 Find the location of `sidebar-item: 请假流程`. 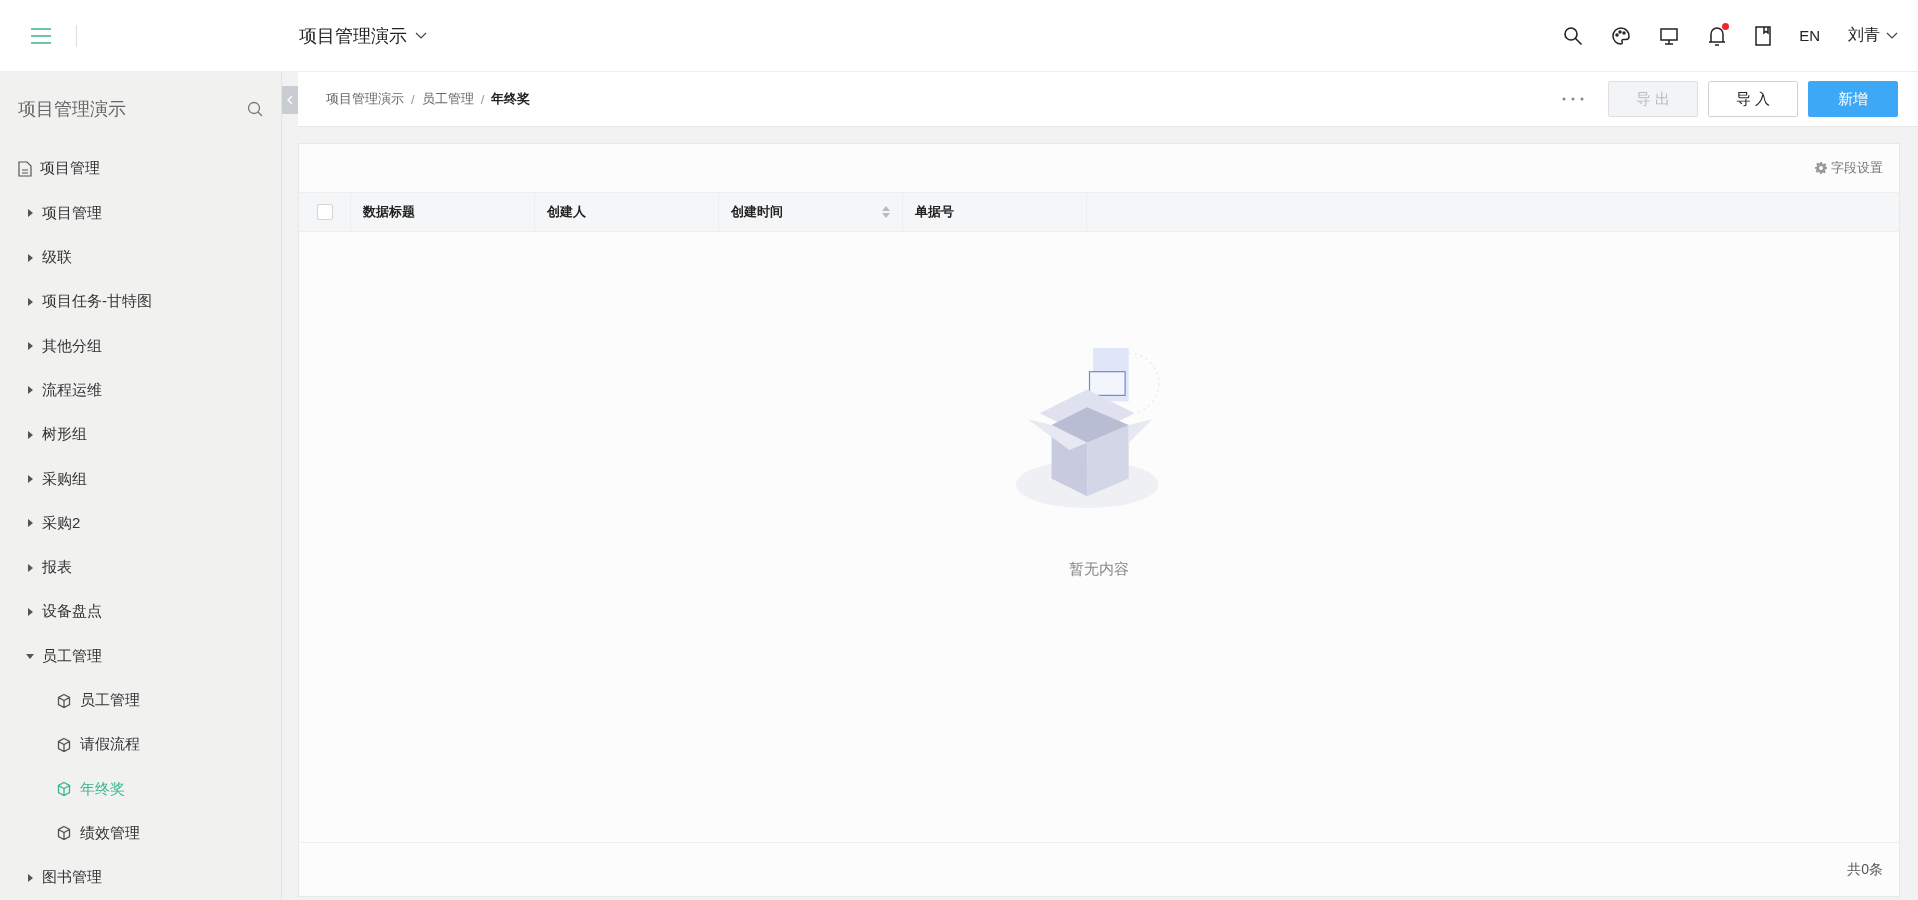

sidebar-item: 请假流程 is located at coordinates (140, 744).